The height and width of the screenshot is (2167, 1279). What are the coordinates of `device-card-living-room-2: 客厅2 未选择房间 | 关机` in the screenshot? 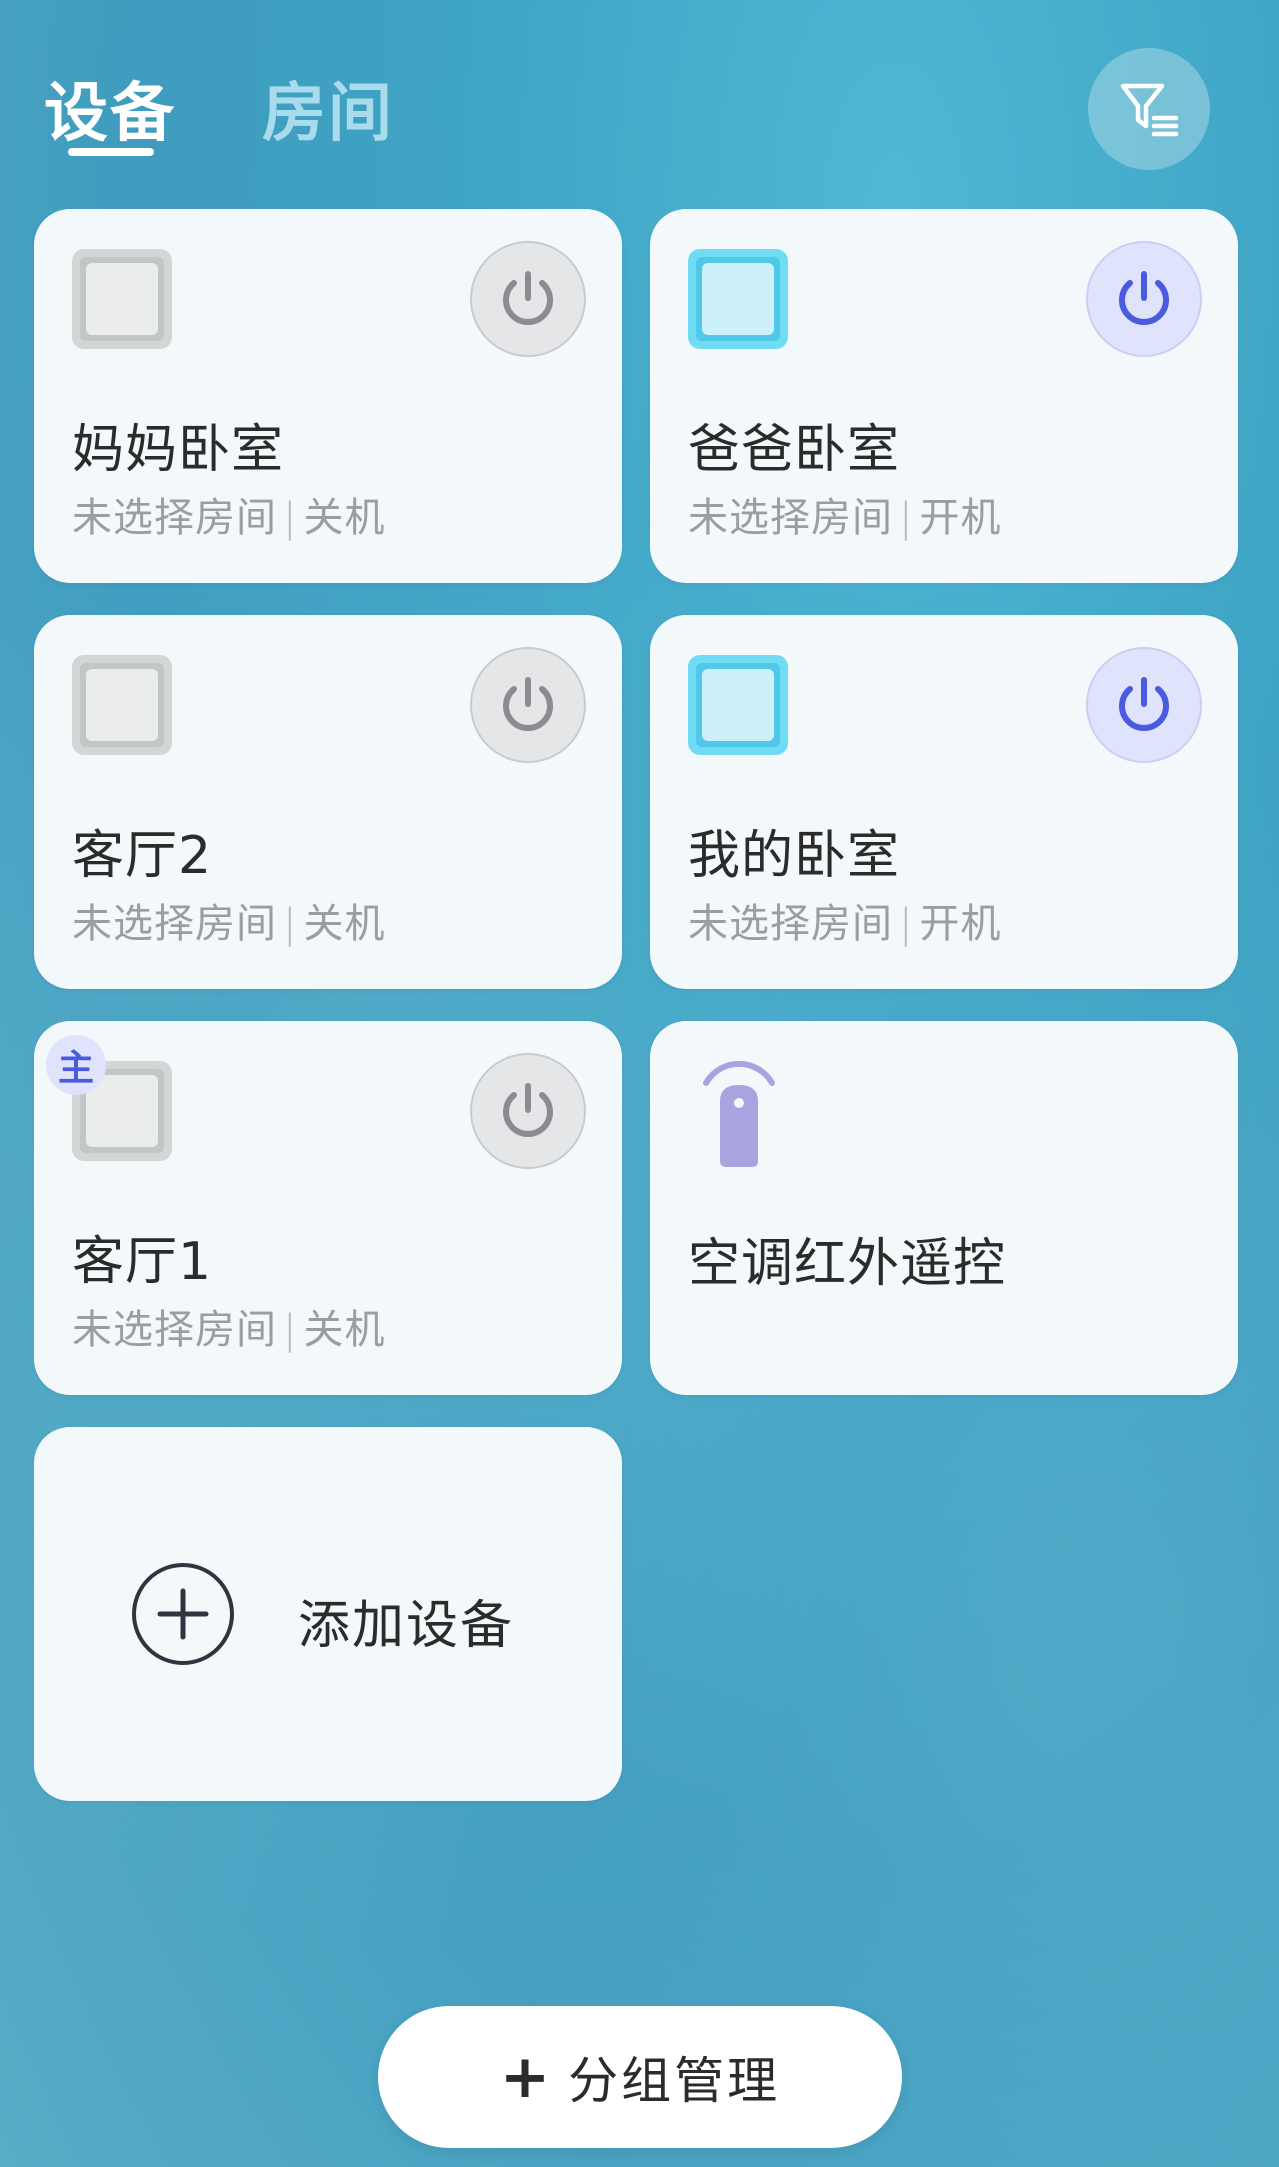 It's located at (328, 802).